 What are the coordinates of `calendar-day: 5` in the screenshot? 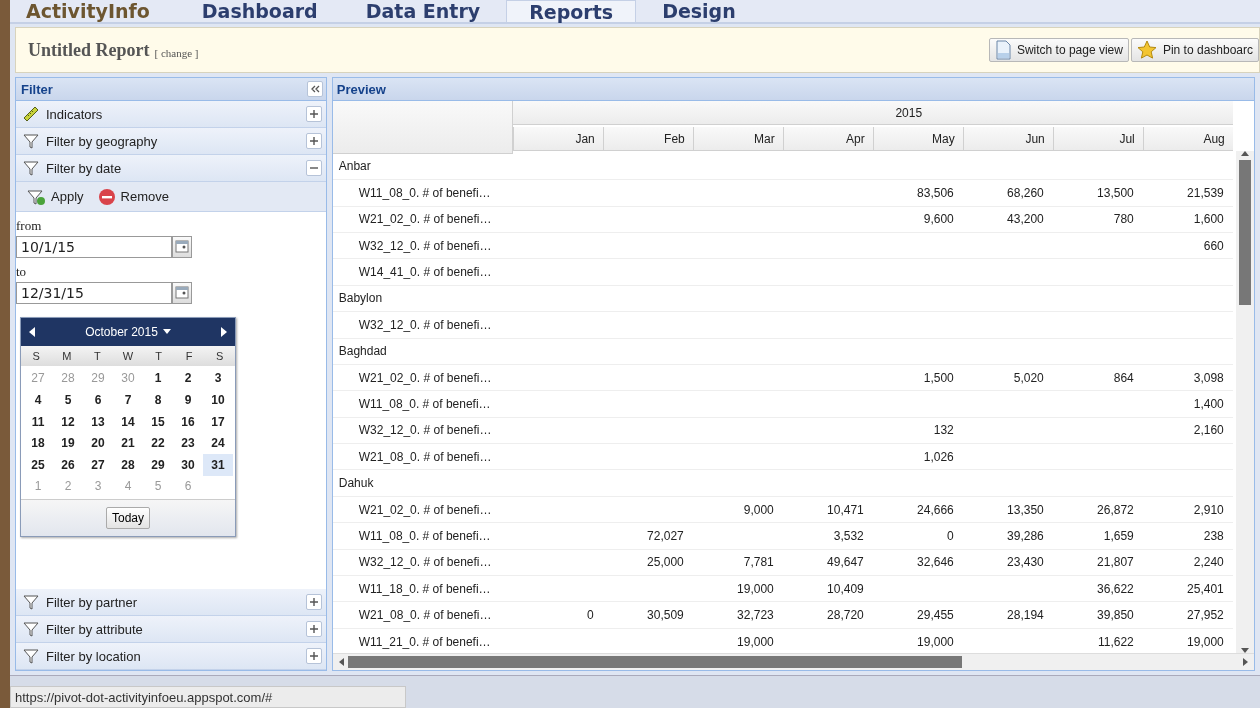 It's located at (68, 400).